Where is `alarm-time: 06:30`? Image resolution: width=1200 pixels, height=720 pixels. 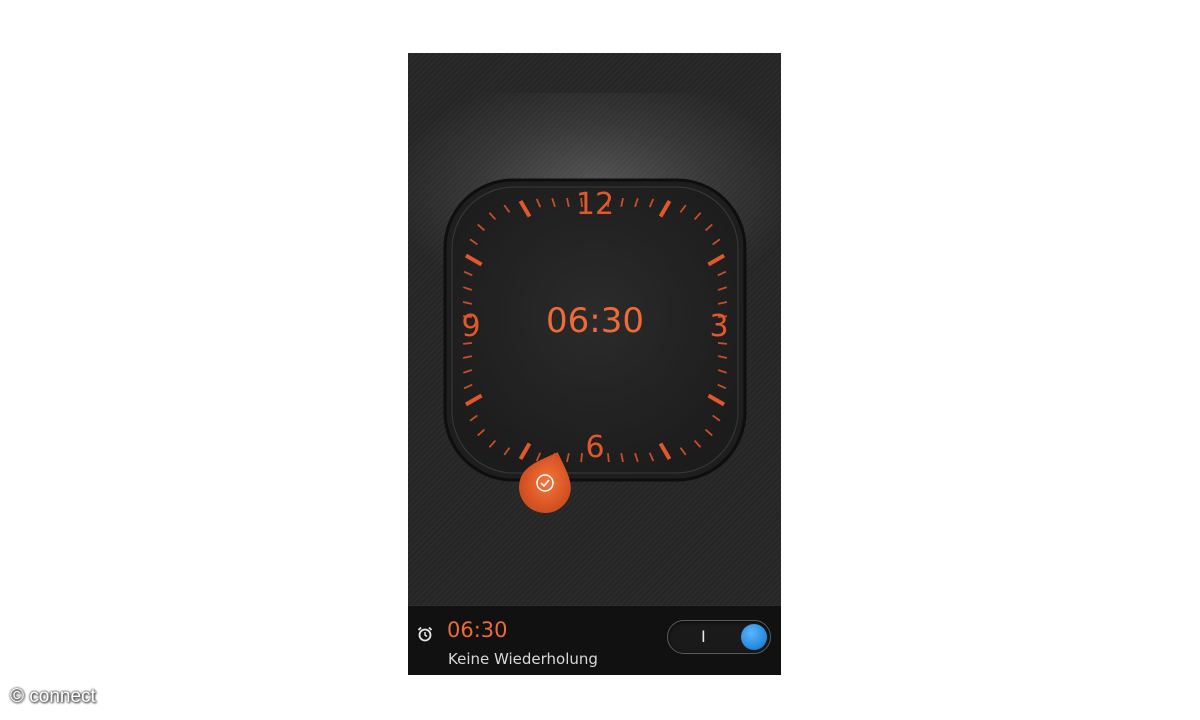
alarm-time: 06:30 is located at coordinates (477, 630).